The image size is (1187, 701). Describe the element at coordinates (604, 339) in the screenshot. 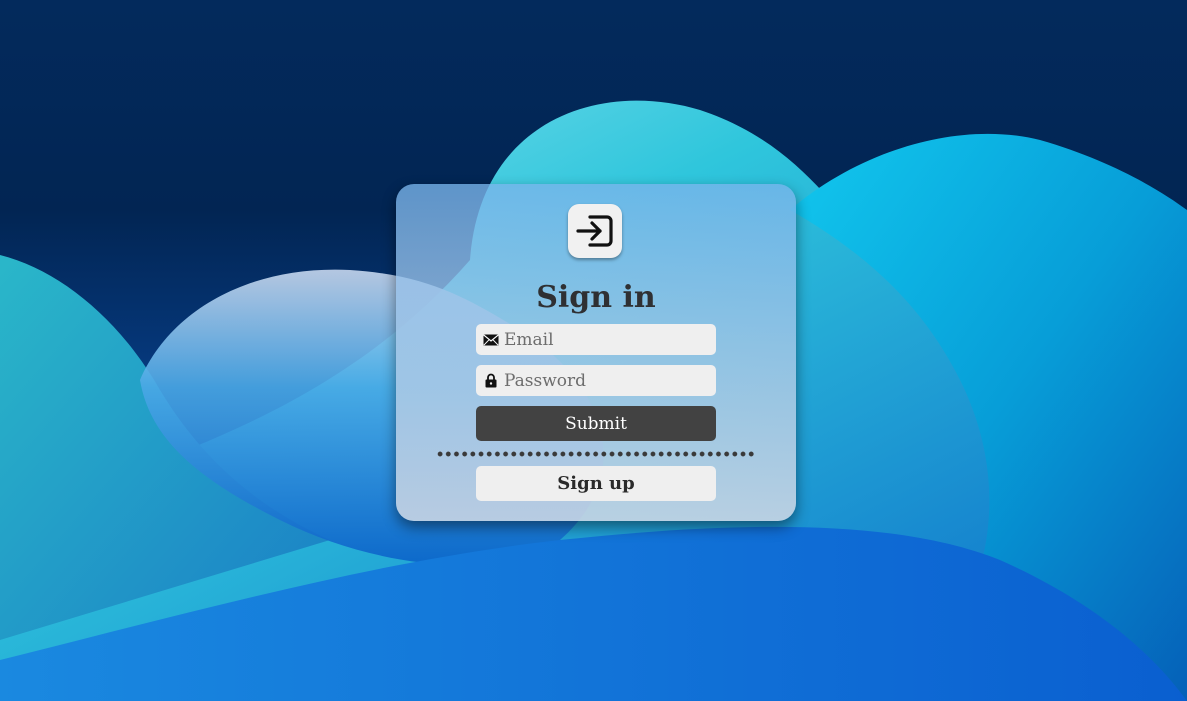

I see `email-input` at that location.